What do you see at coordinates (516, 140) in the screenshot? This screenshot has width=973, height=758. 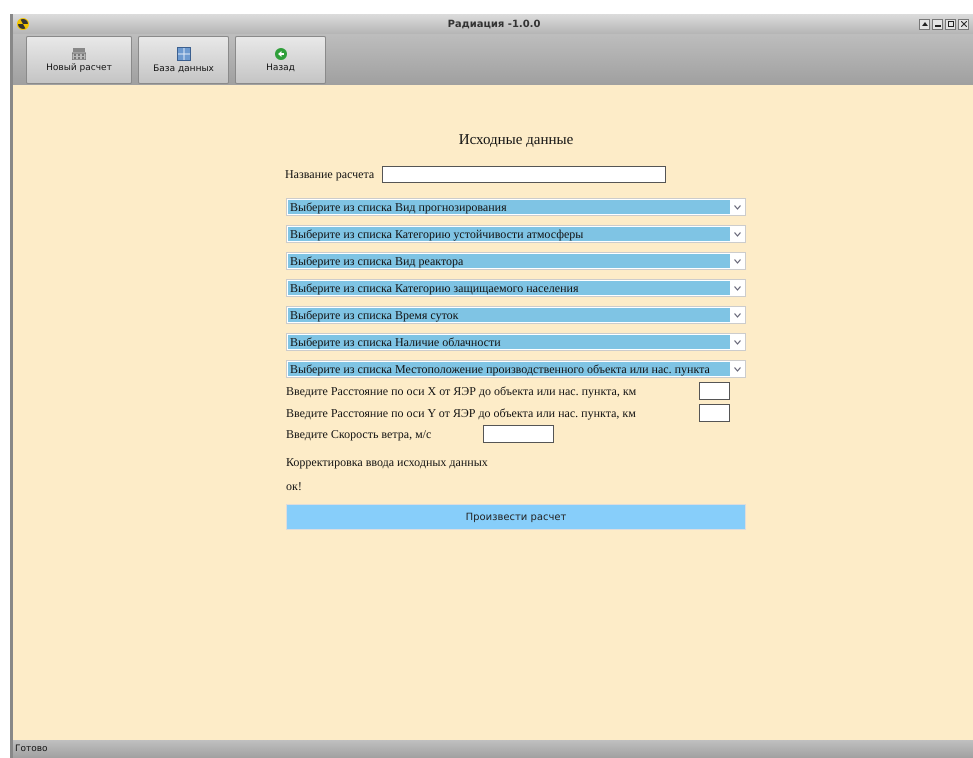 I see `form-heading: Исходные данные` at bounding box center [516, 140].